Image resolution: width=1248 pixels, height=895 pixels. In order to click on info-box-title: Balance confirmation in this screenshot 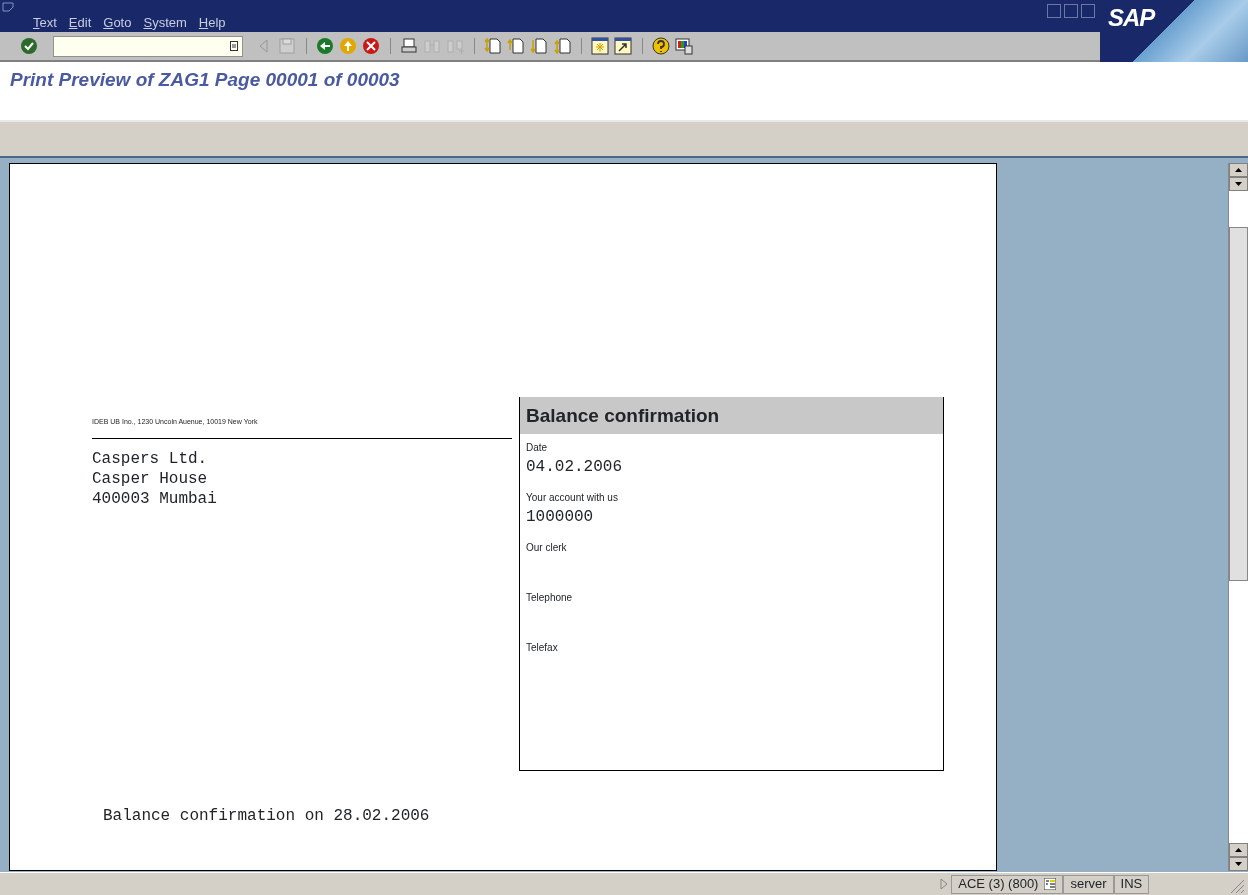, I will do `click(731, 415)`.